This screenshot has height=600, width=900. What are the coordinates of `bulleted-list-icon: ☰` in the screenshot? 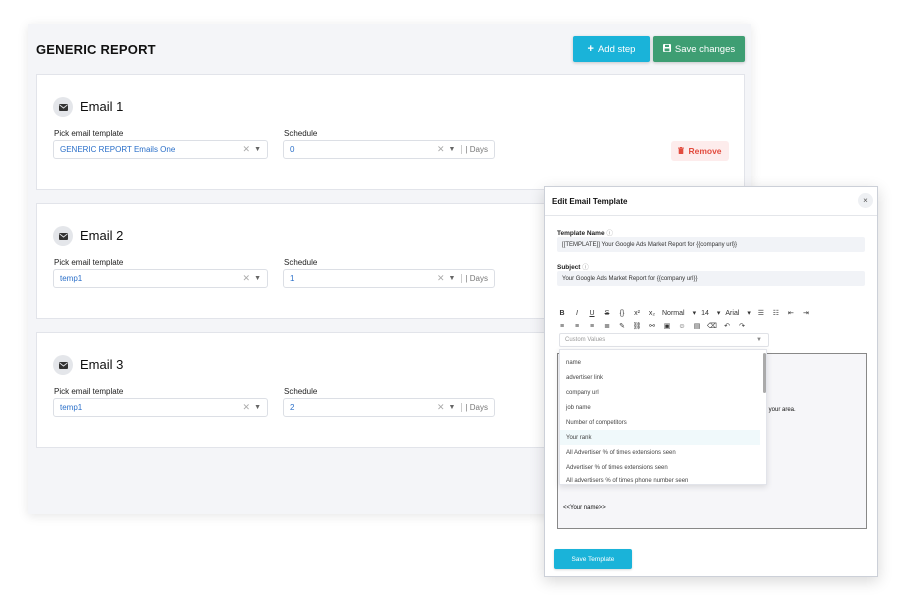 It's located at (761, 313).